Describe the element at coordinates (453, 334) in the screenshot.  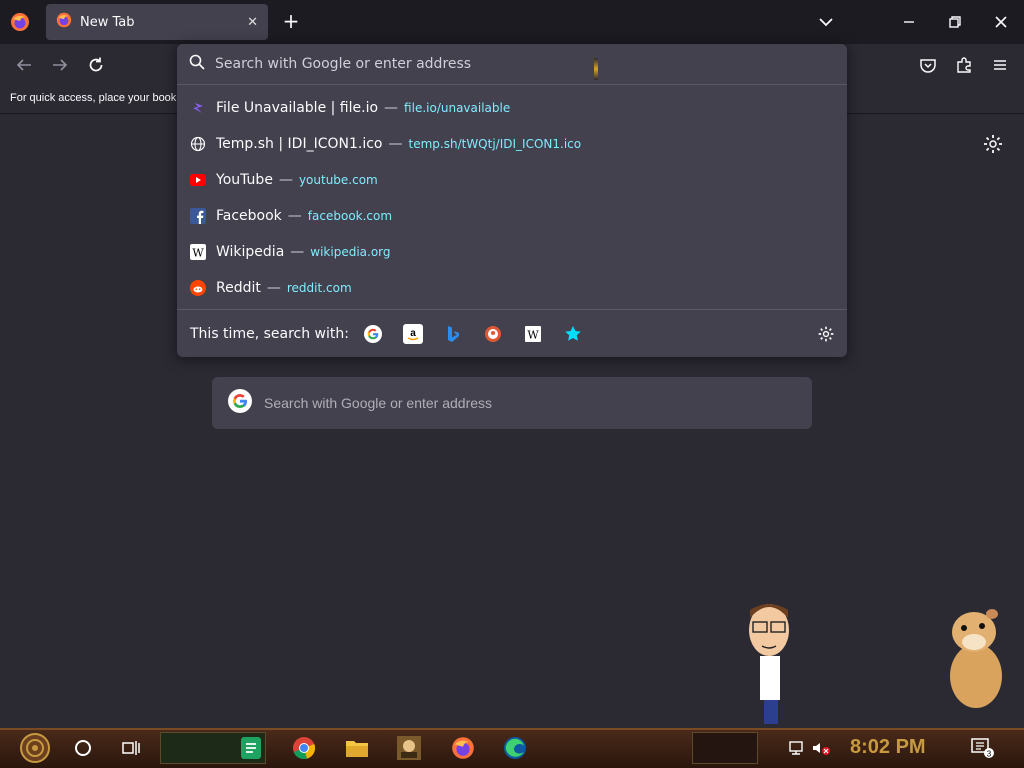
I see `bing-icon` at that location.